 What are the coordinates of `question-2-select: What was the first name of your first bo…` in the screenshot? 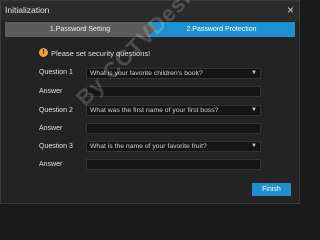 It's located at (173, 110).